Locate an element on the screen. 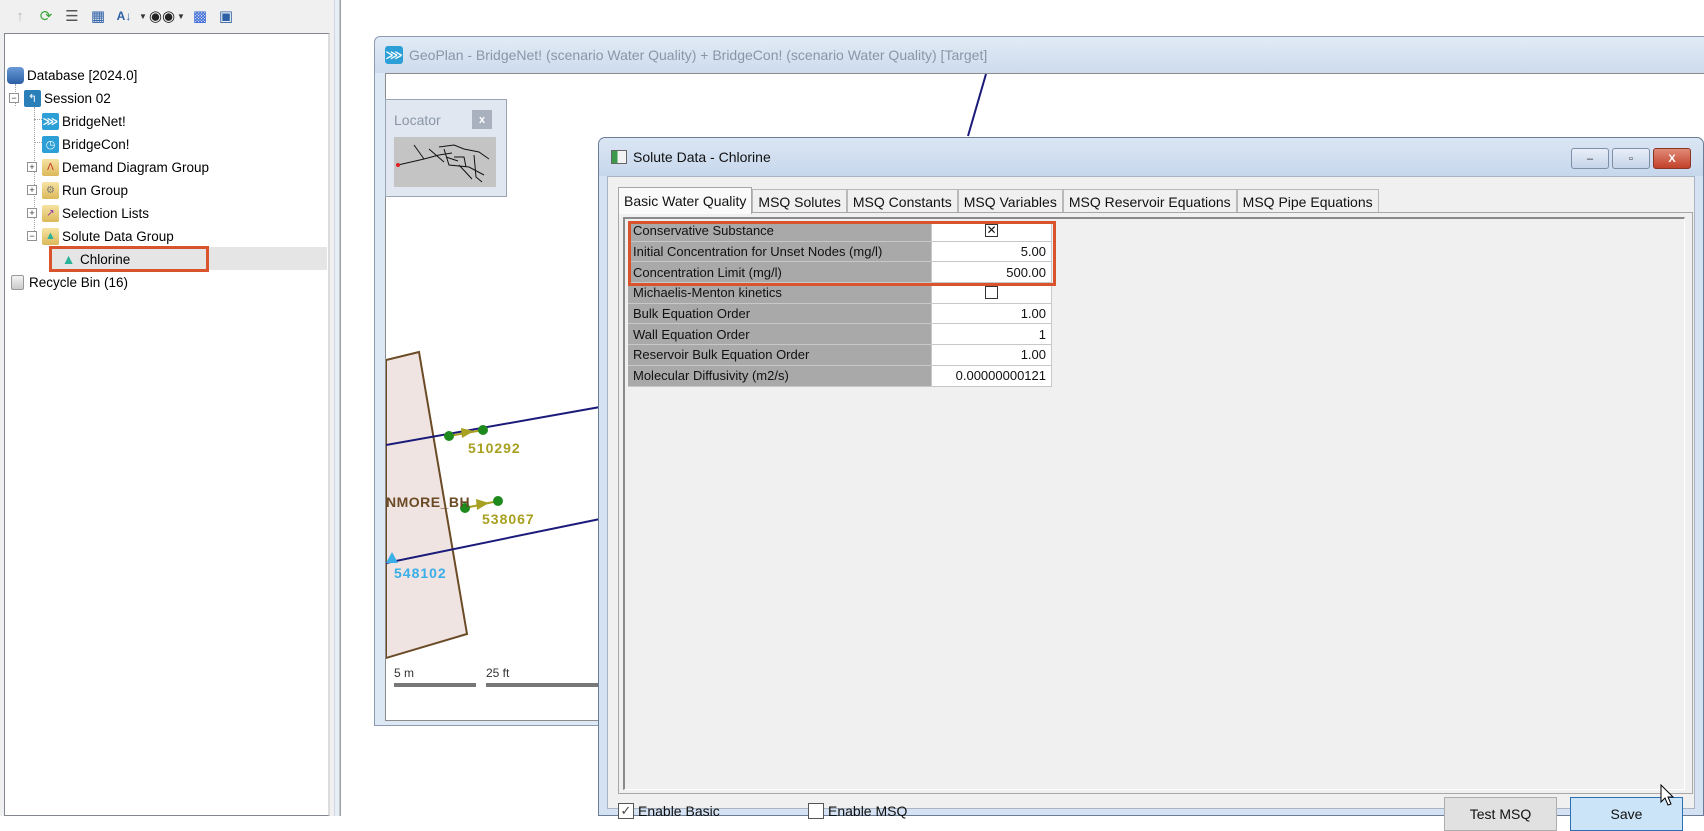 The width and height of the screenshot is (1704, 831). annotation-highlight-box is located at coordinates (129, 259).